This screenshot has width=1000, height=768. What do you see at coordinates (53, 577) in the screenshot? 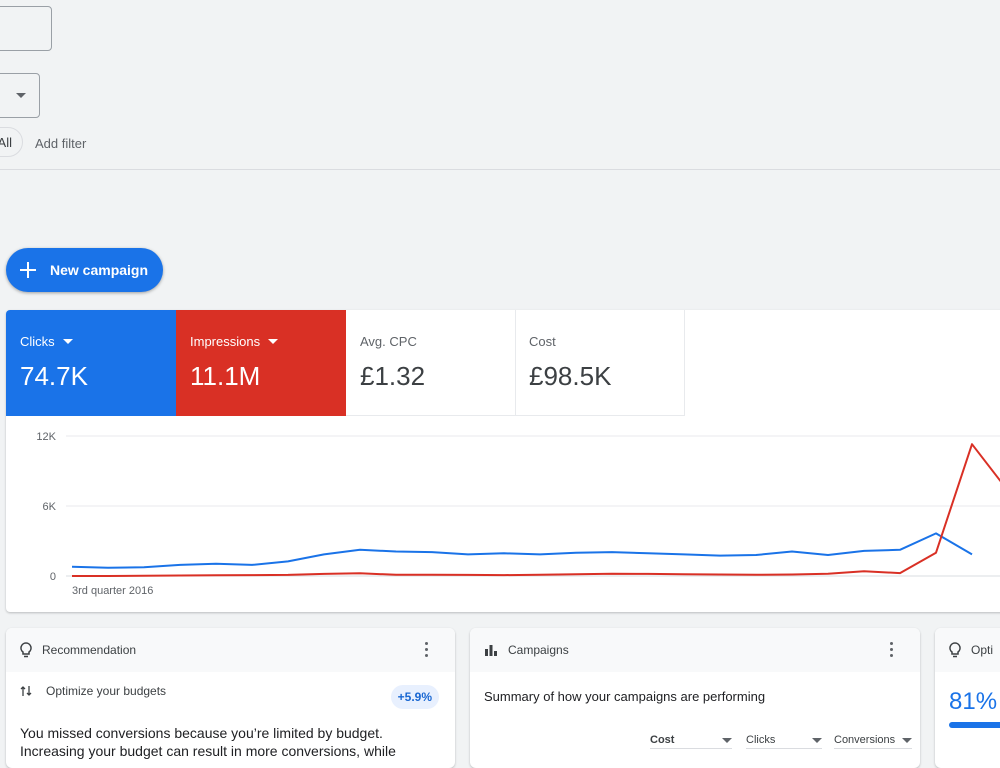
I see `y-tick-label: 0` at bounding box center [53, 577].